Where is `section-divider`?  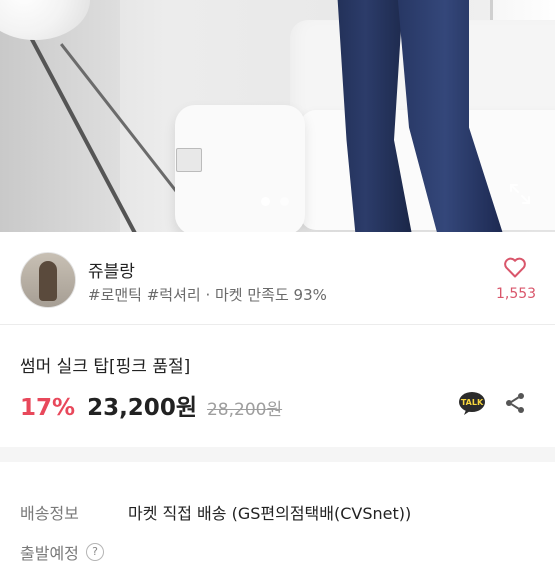 section-divider is located at coordinates (277, 454).